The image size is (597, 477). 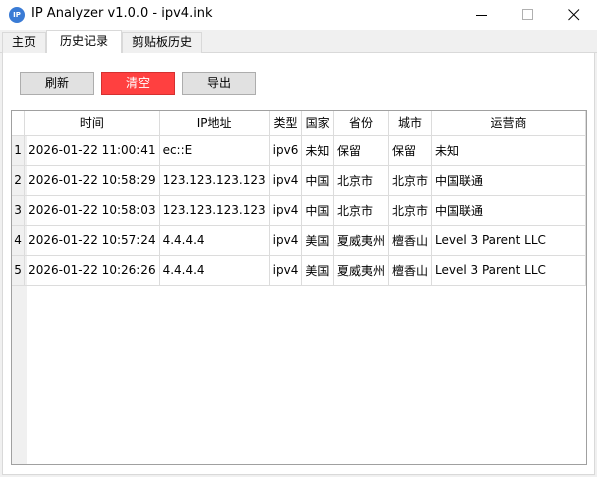 What do you see at coordinates (298, 15) in the screenshot?
I see `title-bar: IP IP Analyzer v1.0.0 - ipv4.ink` at bounding box center [298, 15].